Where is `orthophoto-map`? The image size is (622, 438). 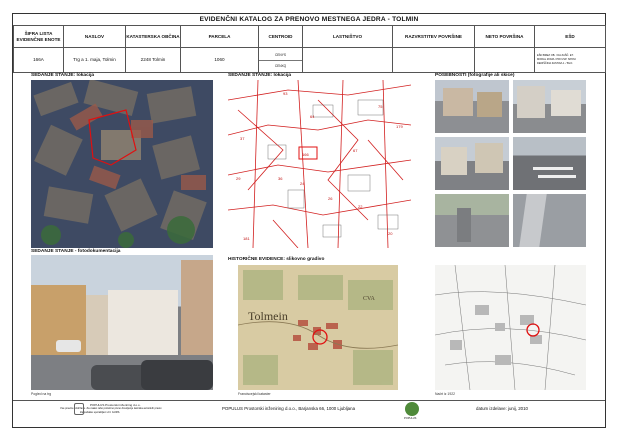 orthophoto-map is located at coordinates (122, 164).